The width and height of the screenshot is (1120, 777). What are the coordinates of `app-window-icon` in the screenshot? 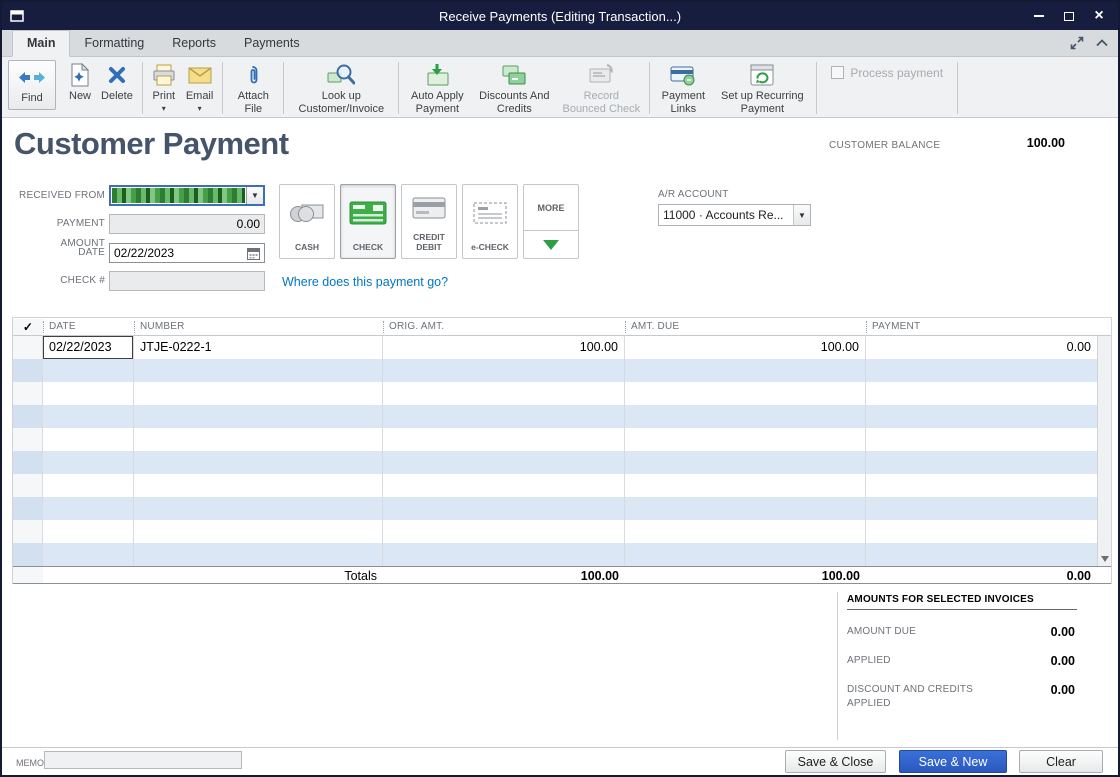 It's located at (17, 16).